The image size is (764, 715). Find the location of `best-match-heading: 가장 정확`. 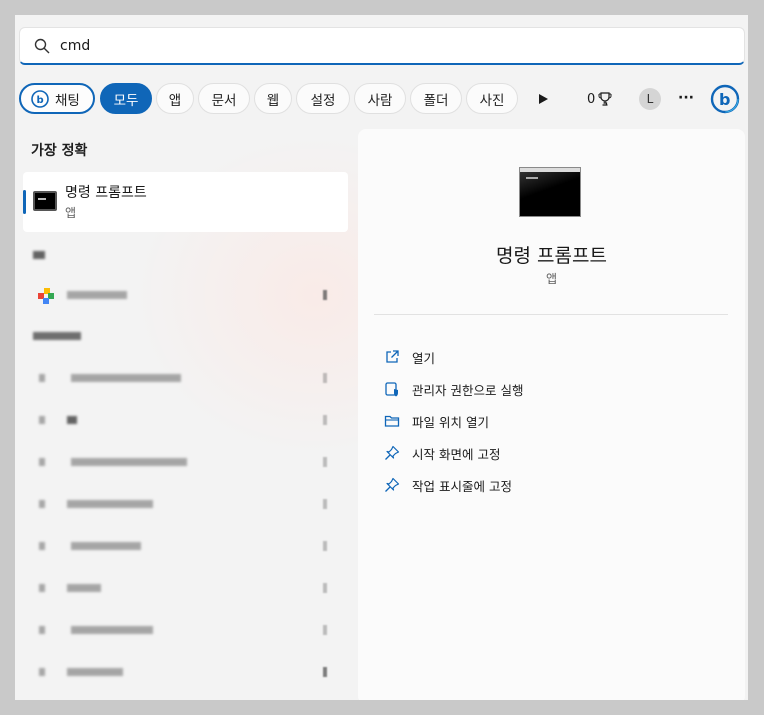

best-match-heading: 가장 정확 is located at coordinates (59, 151).